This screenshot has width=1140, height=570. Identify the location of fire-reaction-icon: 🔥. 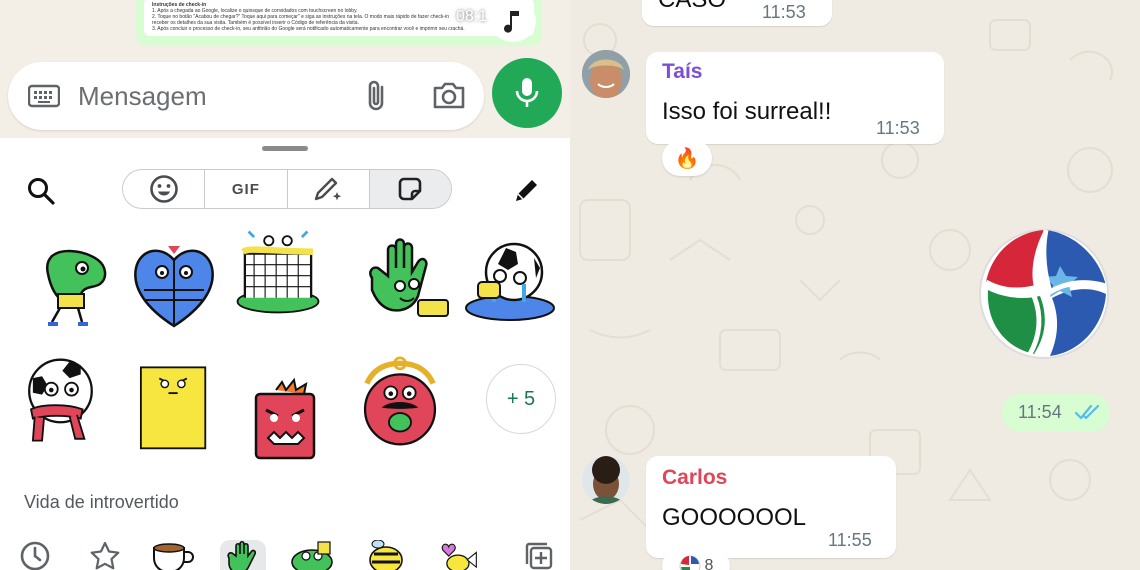
(687, 158).